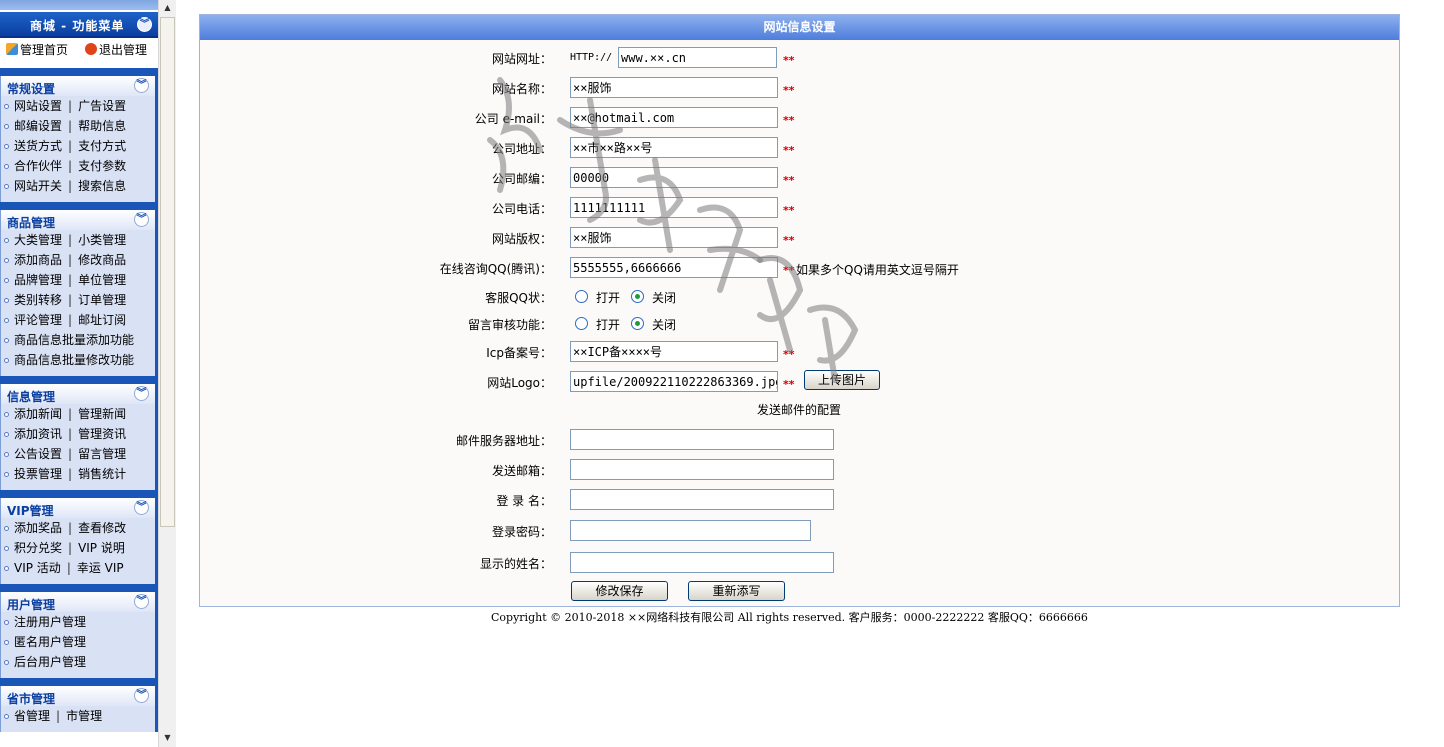 This screenshot has width=1444, height=747. I want to click on sidebar-item-row: 网站开关 | 搜索信息, so click(78, 186).